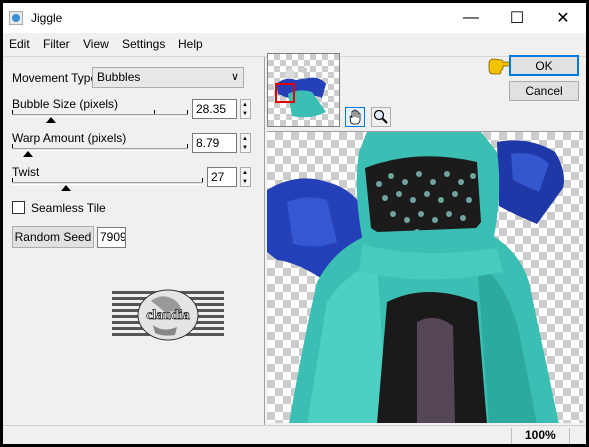  Describe the element at coordinates (544, 65) in the screenshot. I see `ok-button: OK` at that location.